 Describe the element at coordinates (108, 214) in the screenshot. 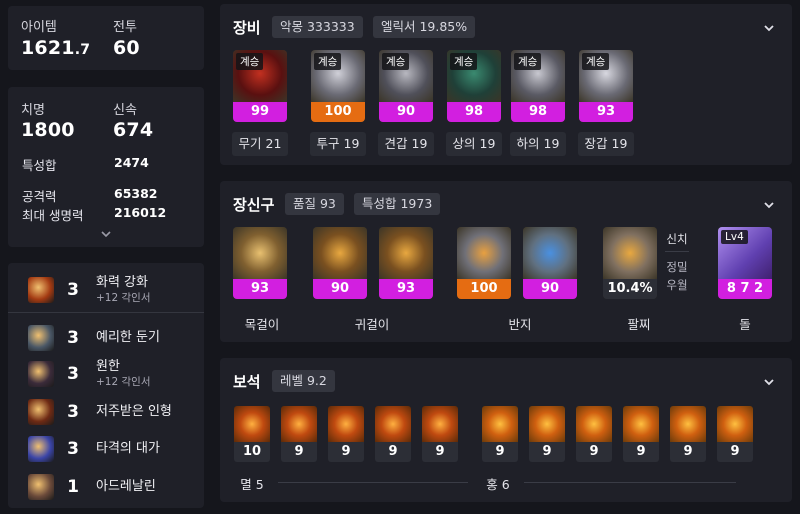

I see `hp-row: 최대 생명력 216012` at that location.